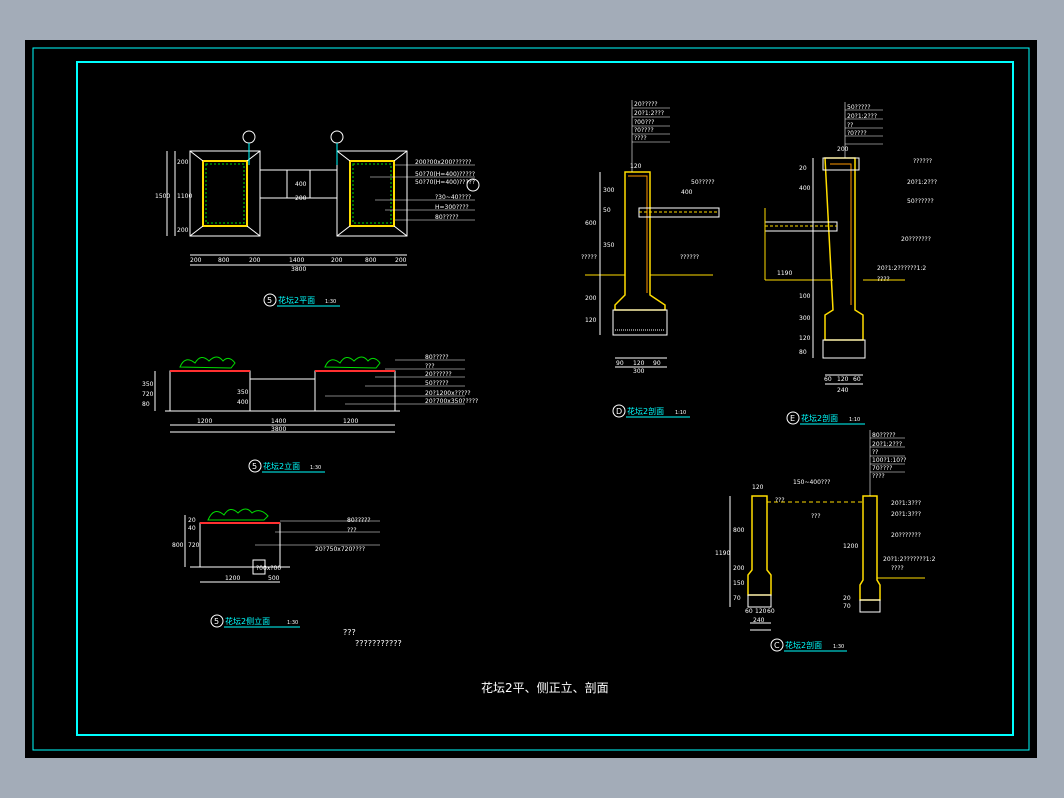 The height and width of the screenshot is (798, 1064). I want to click on elev-dim-m1: 400, so click(243, 402).